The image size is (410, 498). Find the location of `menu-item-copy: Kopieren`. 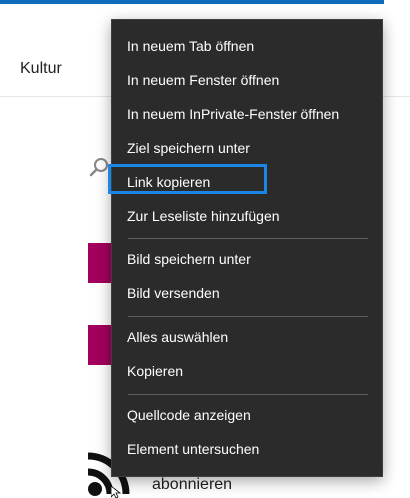

menu-item-copy: Kopieren is located at coordinates (247, 371).